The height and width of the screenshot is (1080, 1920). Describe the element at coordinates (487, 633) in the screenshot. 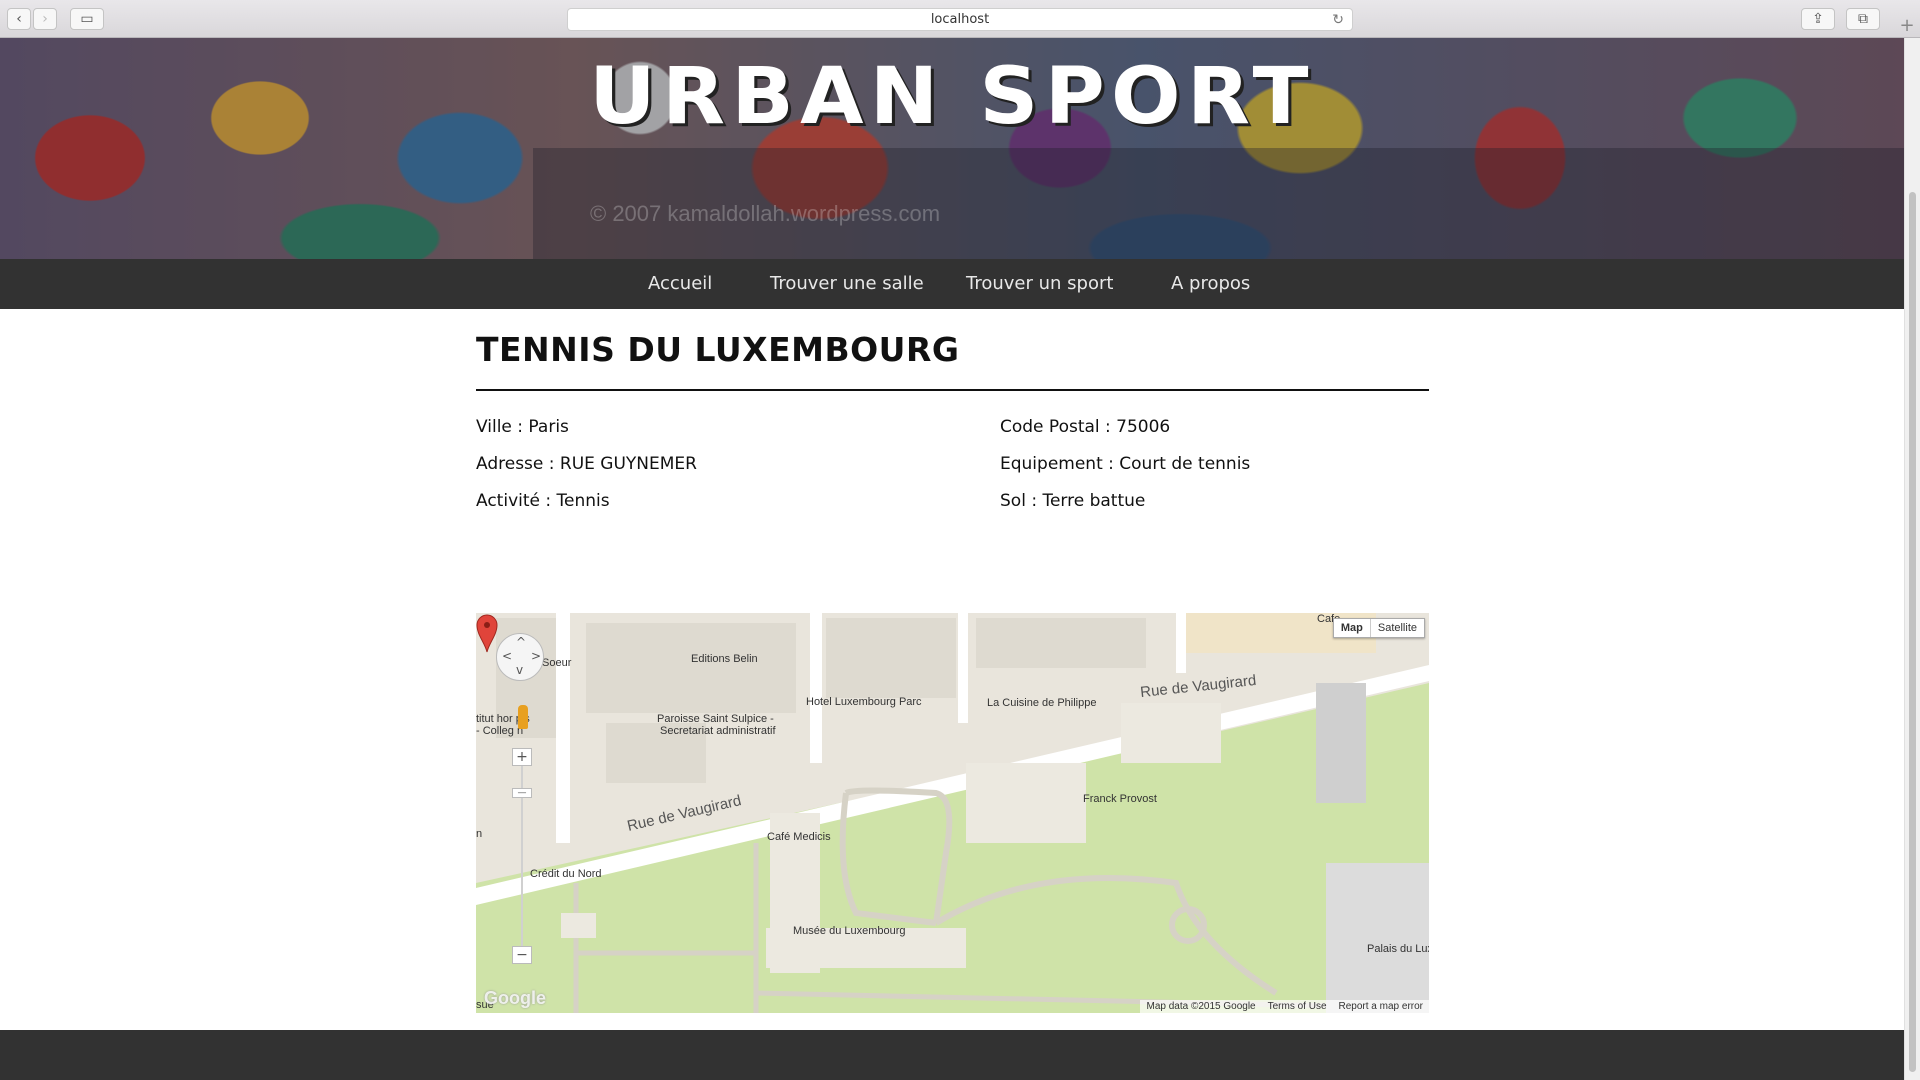

I see `location-pin-icon` at that location.